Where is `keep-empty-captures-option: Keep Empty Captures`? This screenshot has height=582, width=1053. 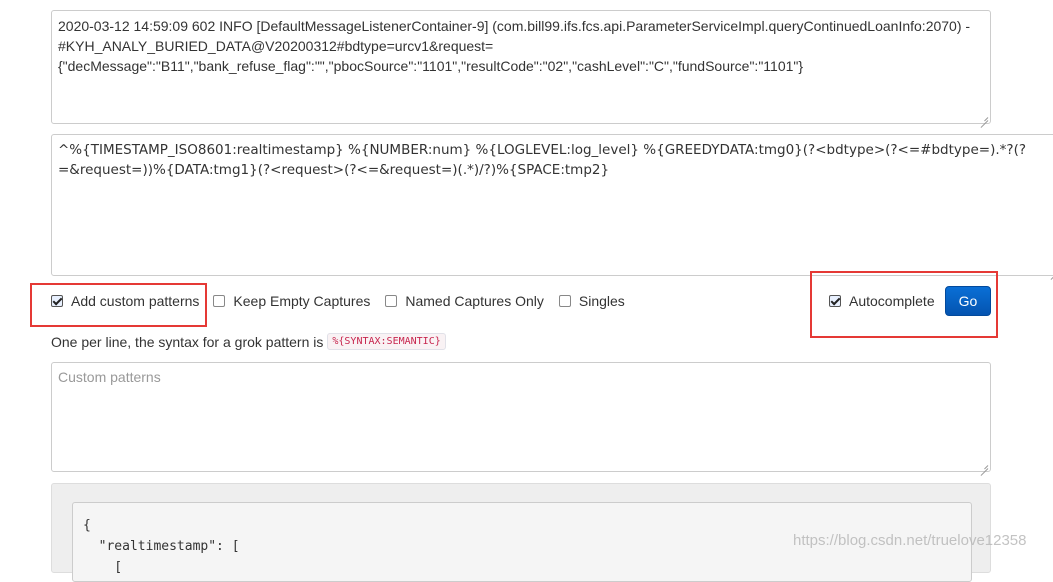 keep-empty-captures-option: Keep Empty Captures is located at coordinates (291, 301).